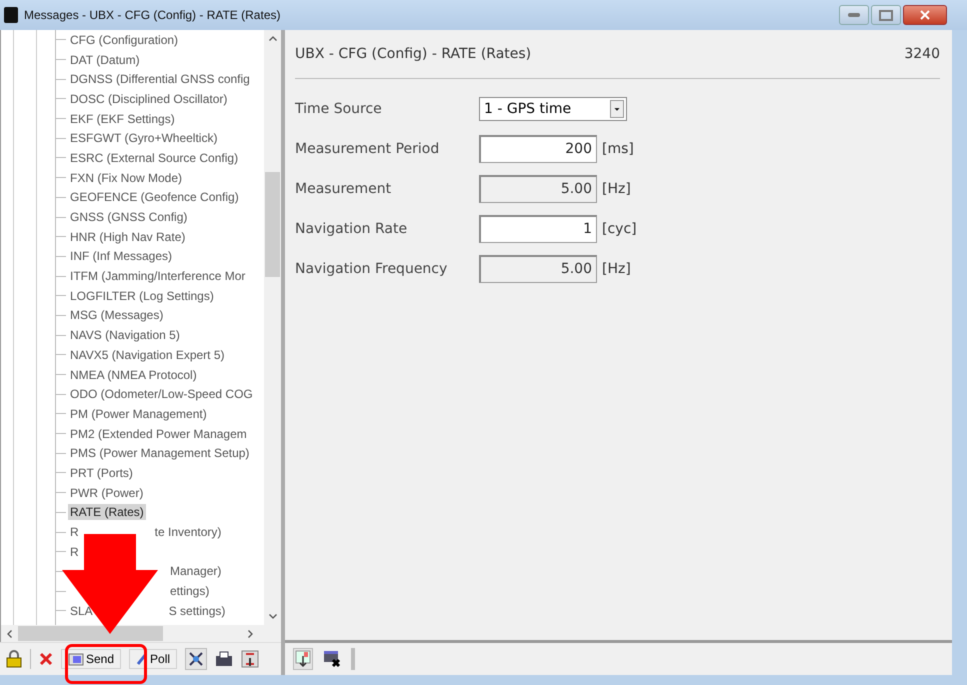 This screenshot has width=967, height=685. I want to click on tools-icon, so click(196, 659).